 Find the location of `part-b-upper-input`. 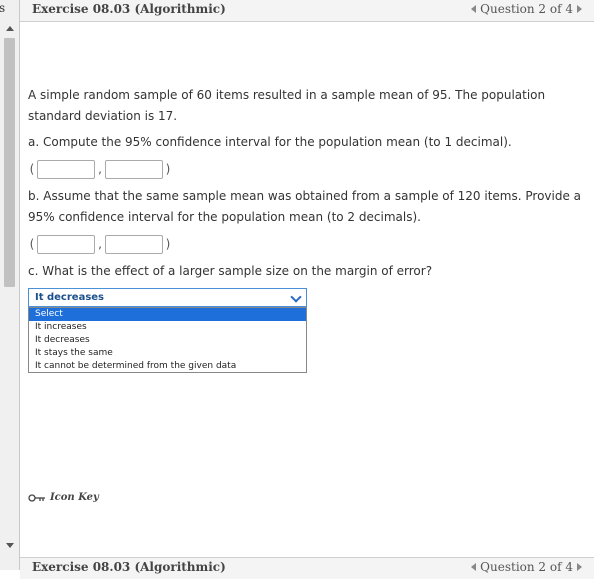

part-b-upper-input is located at coordinates (134, 244).